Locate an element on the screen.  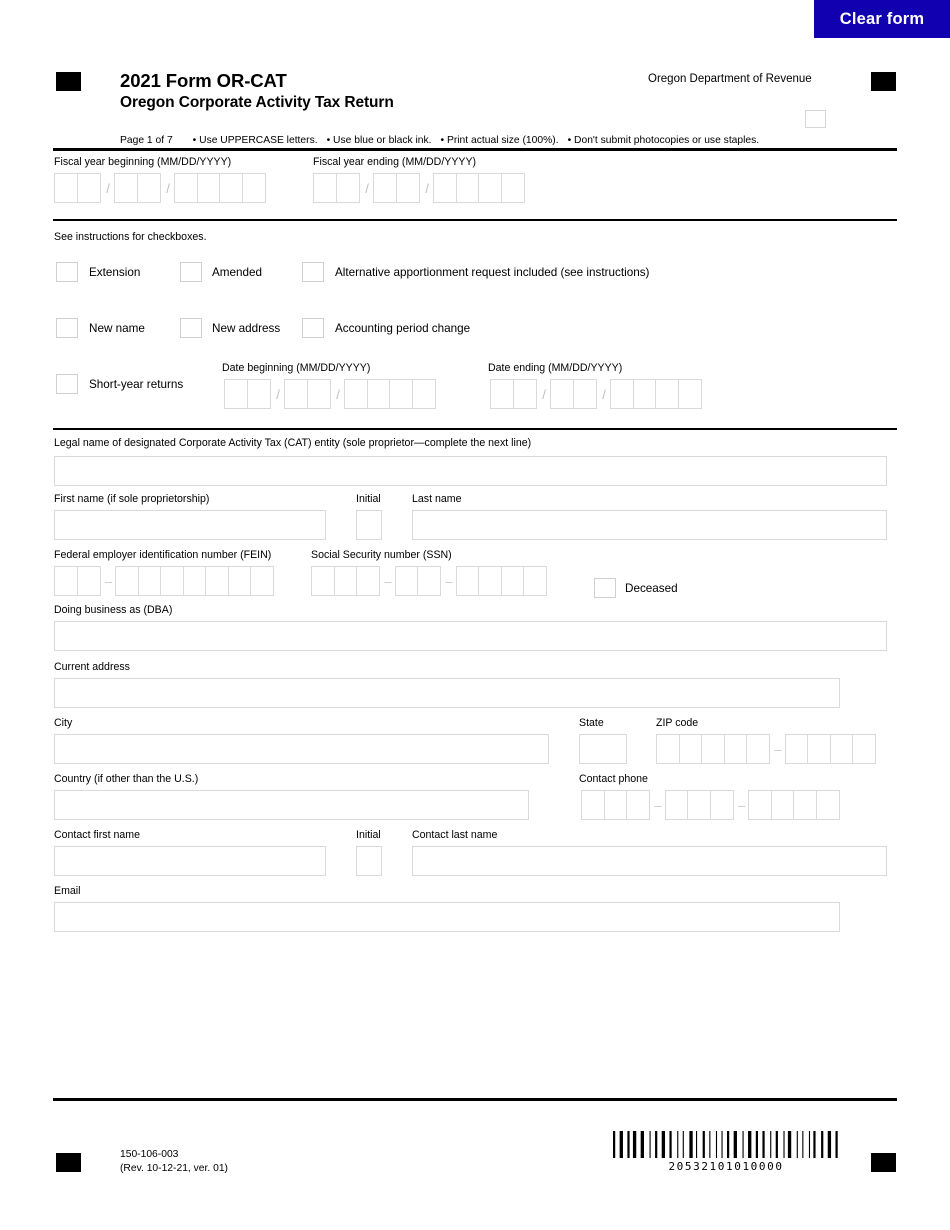
zip-code-input: – is located at coordinates (766, 749).